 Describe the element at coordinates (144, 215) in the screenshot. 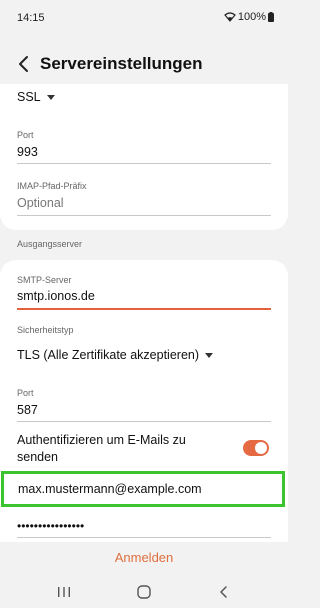

I see `imap-prefix-underline` at that location.